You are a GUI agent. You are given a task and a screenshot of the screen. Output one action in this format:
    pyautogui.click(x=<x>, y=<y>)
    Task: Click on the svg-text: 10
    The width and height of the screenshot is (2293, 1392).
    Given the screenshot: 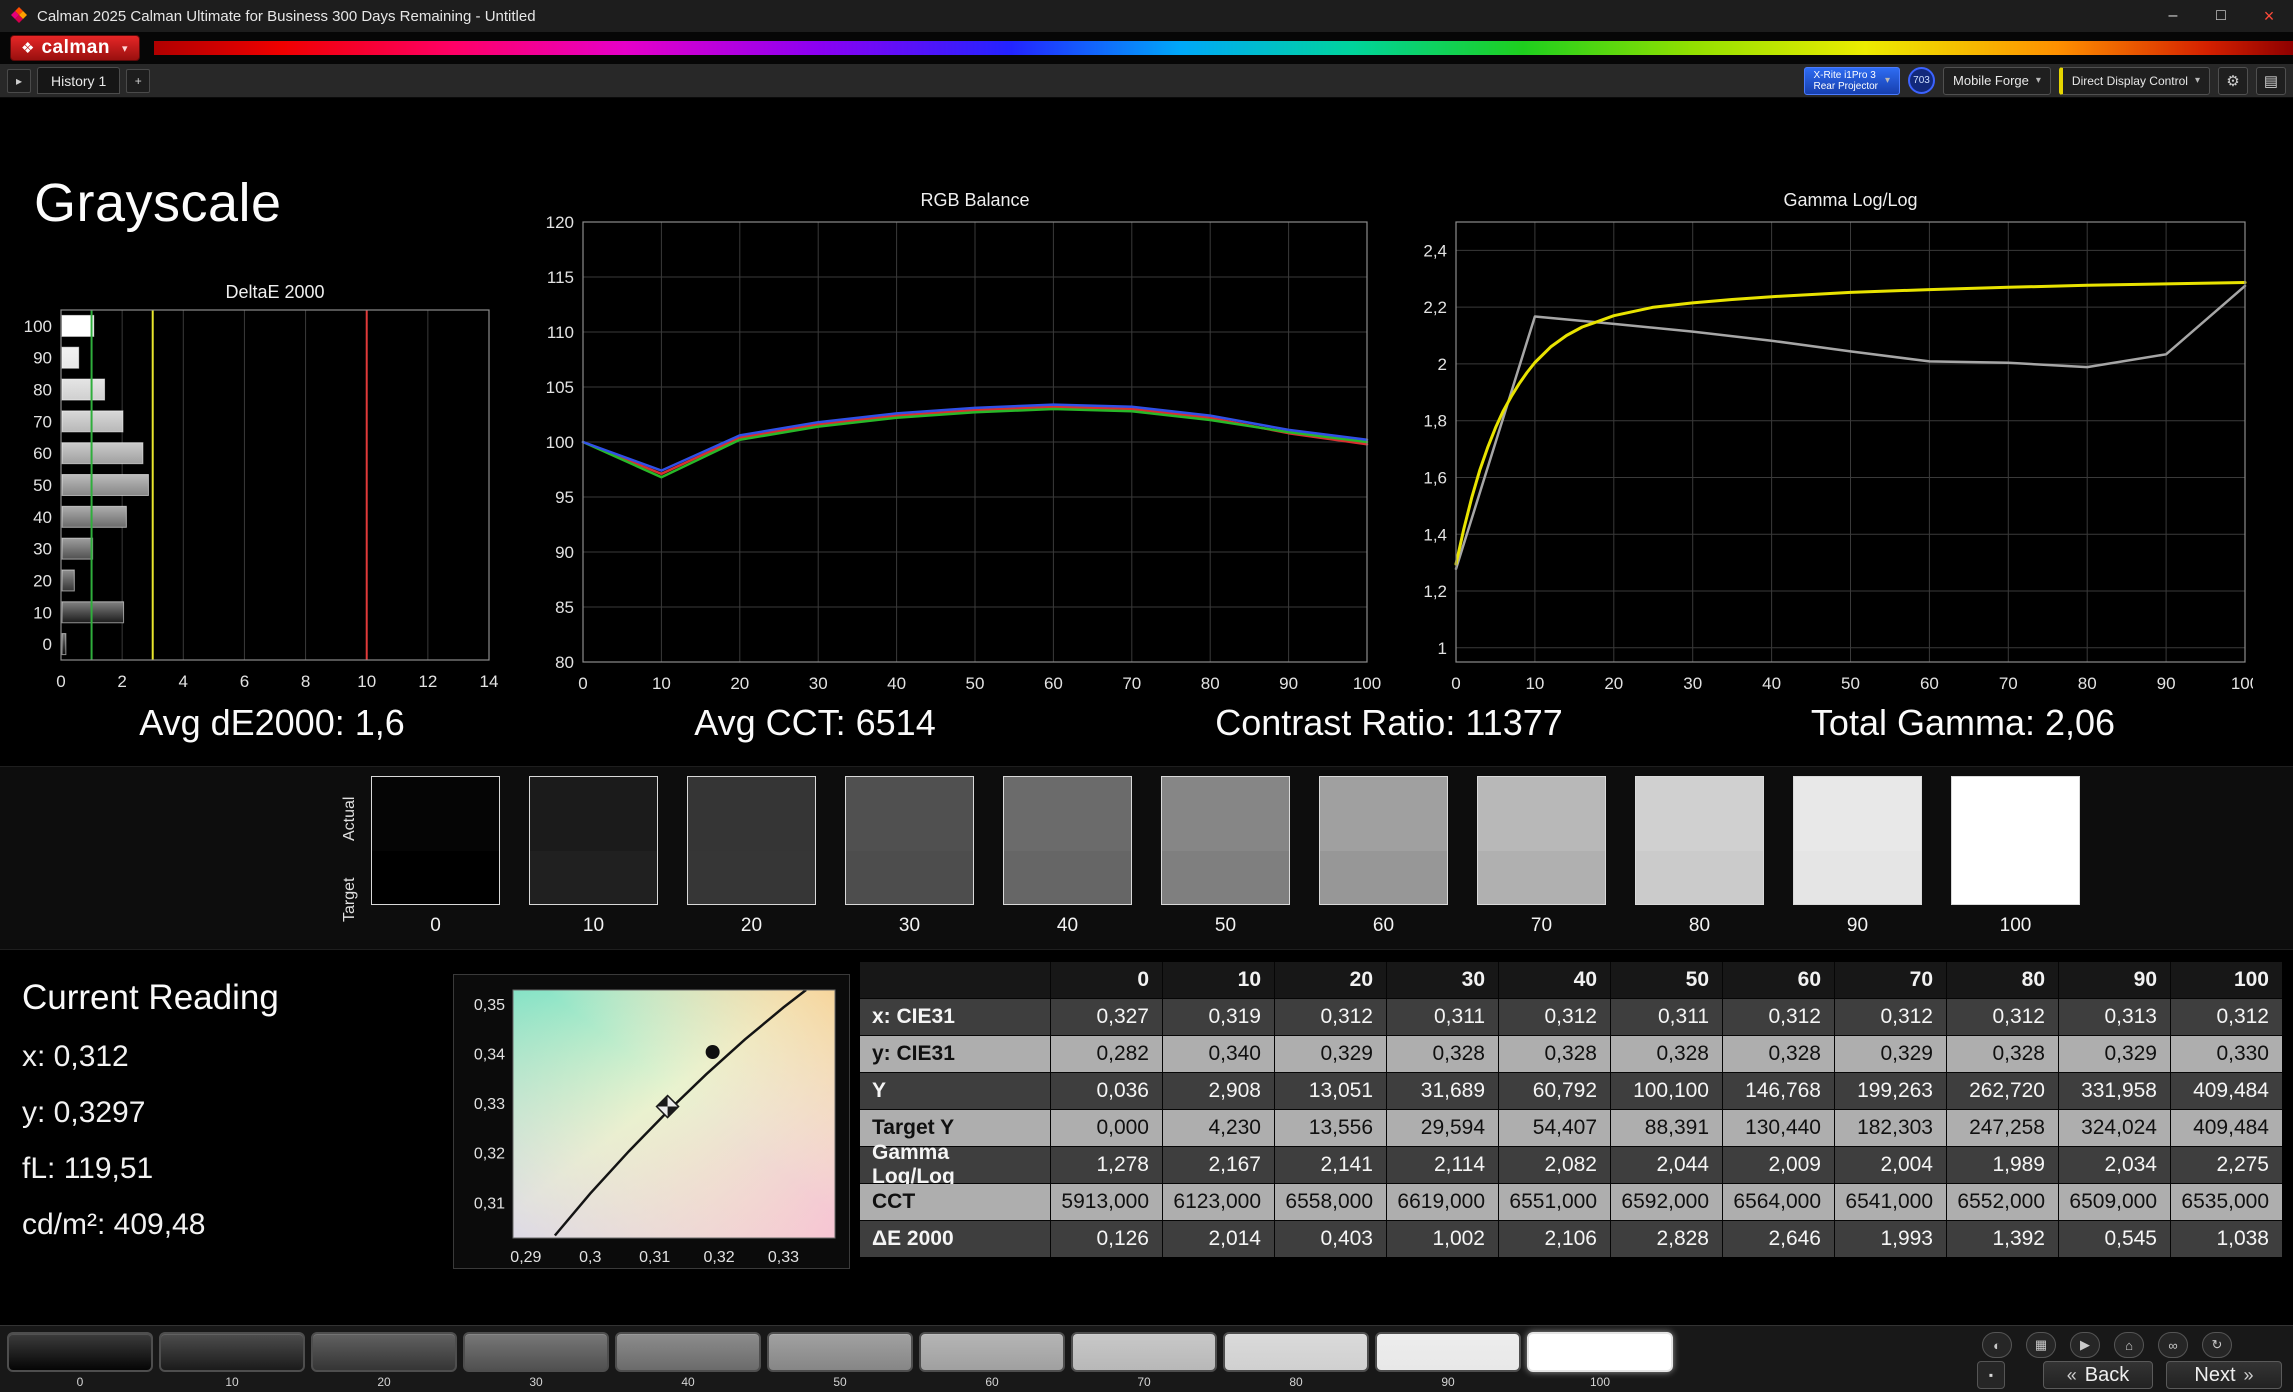 What is the action you would take?
    pyautogui.click(x=366, y=681)
    